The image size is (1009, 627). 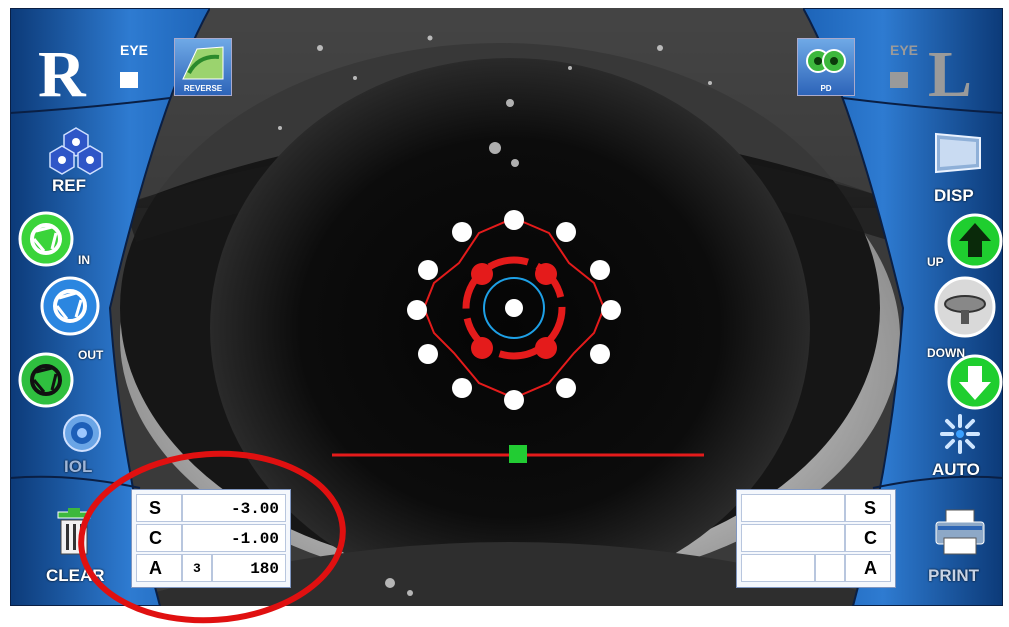 I want to click on reverse-button: REVERSE, so click(x=203, y=67).